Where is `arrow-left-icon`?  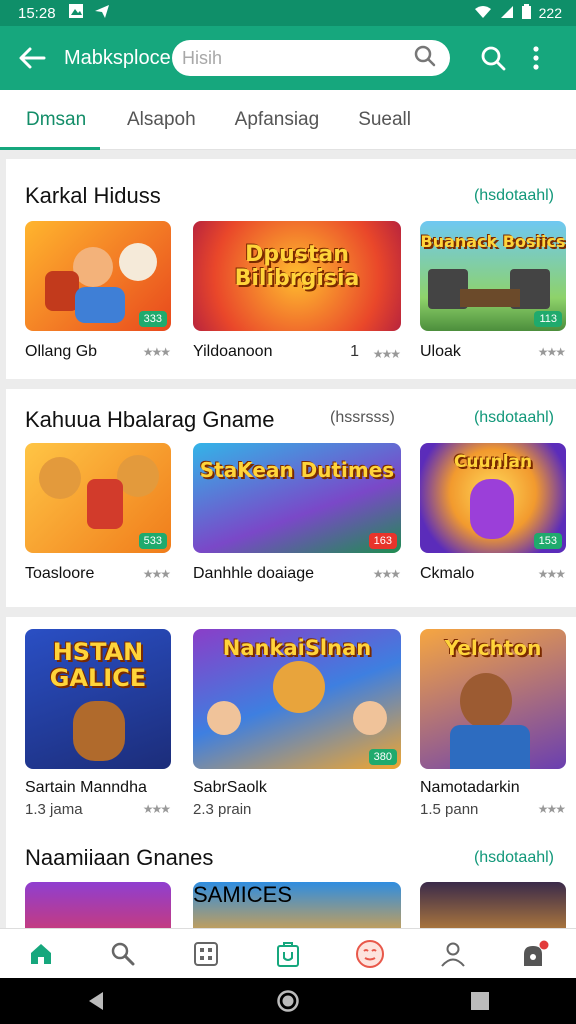
arrow-left-icon is located at coordinates (32, 58).